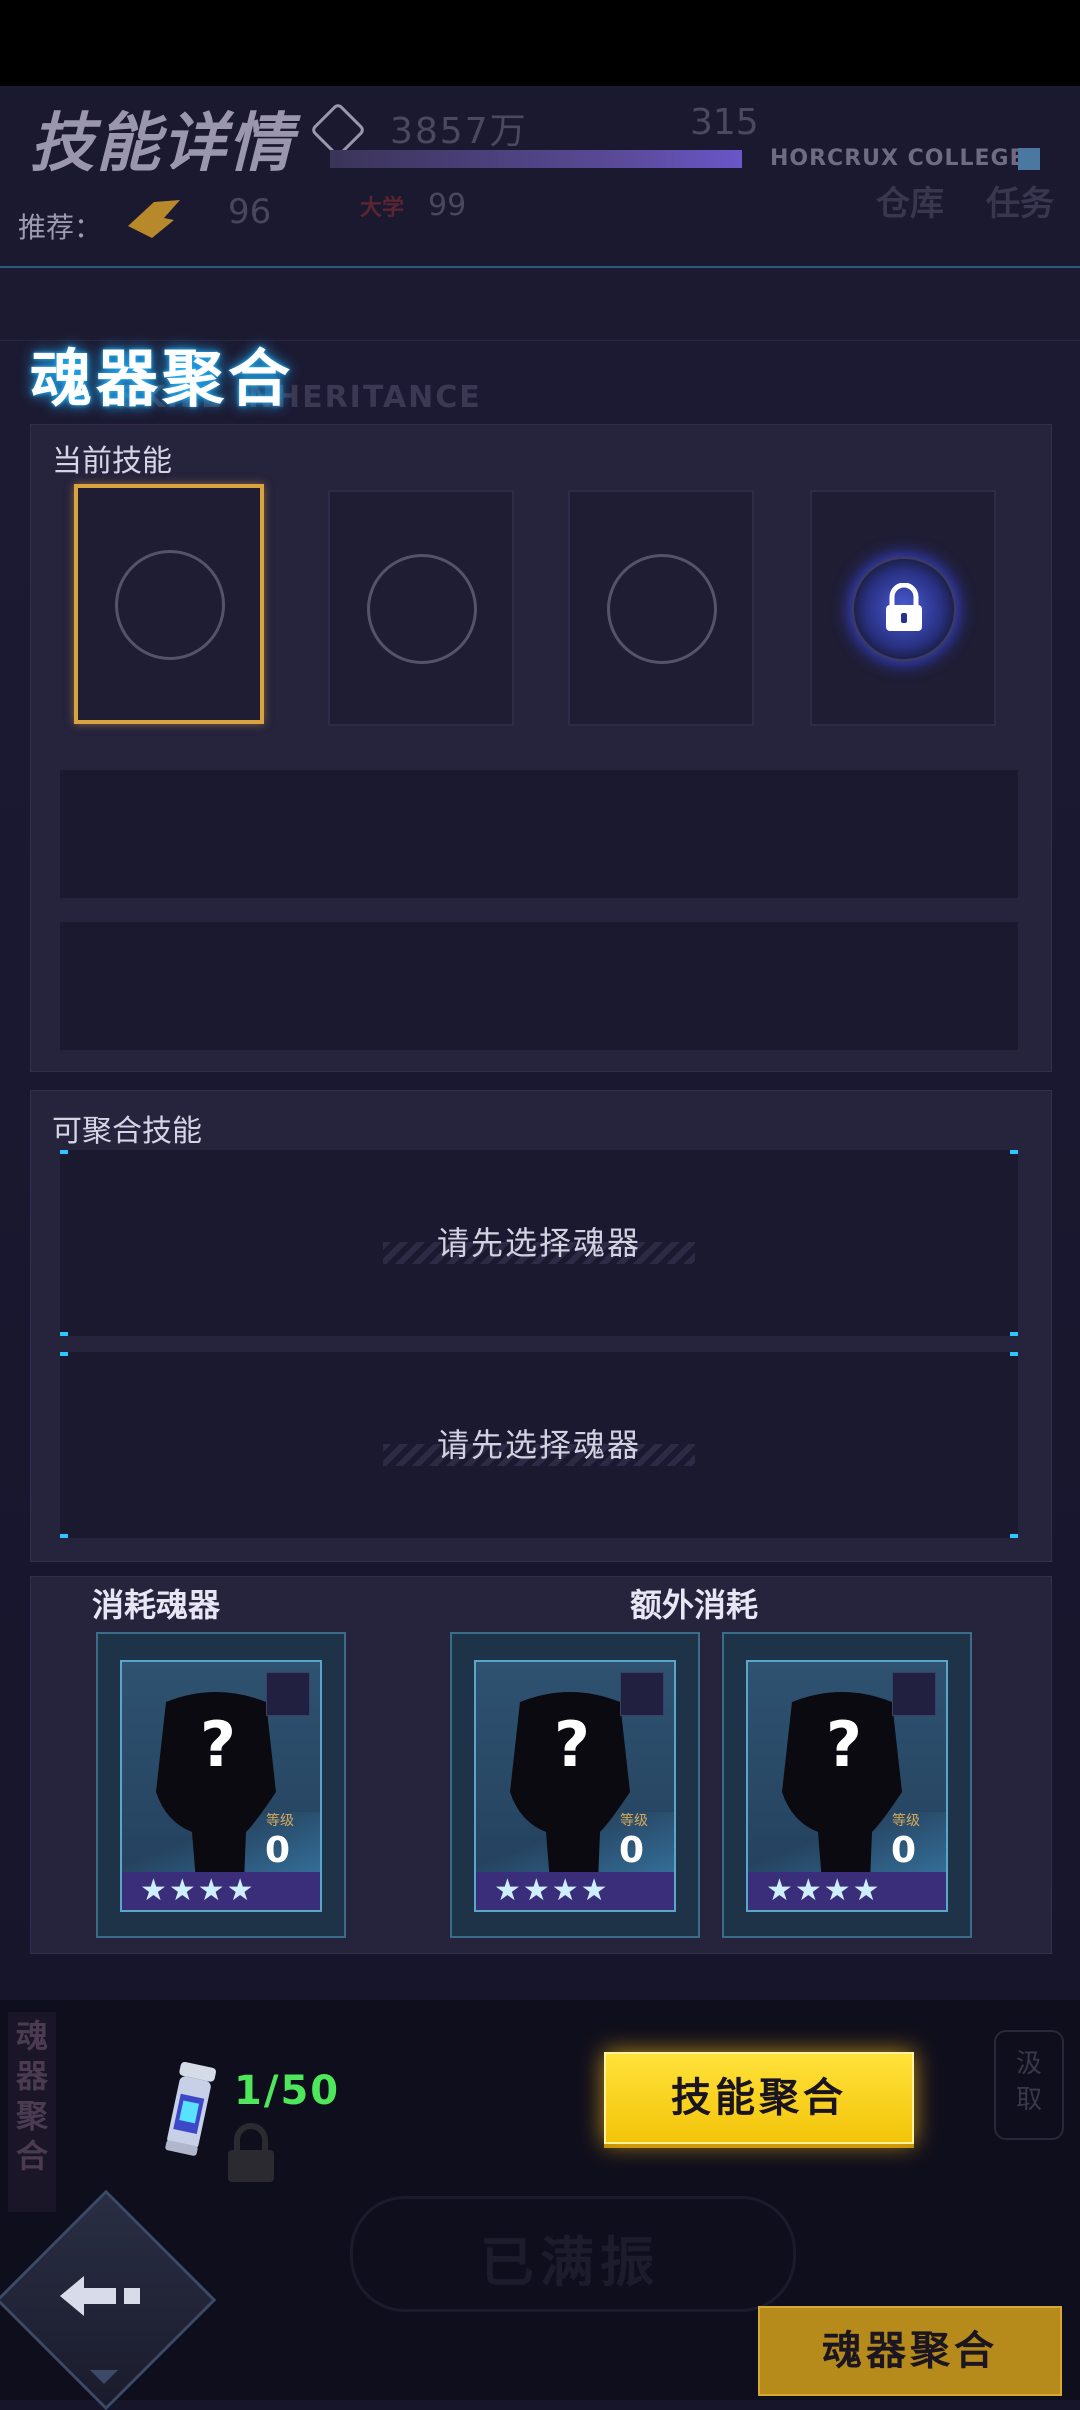  I want to click on merge-option-1: 请先选择魂器, so click(539, 1243).